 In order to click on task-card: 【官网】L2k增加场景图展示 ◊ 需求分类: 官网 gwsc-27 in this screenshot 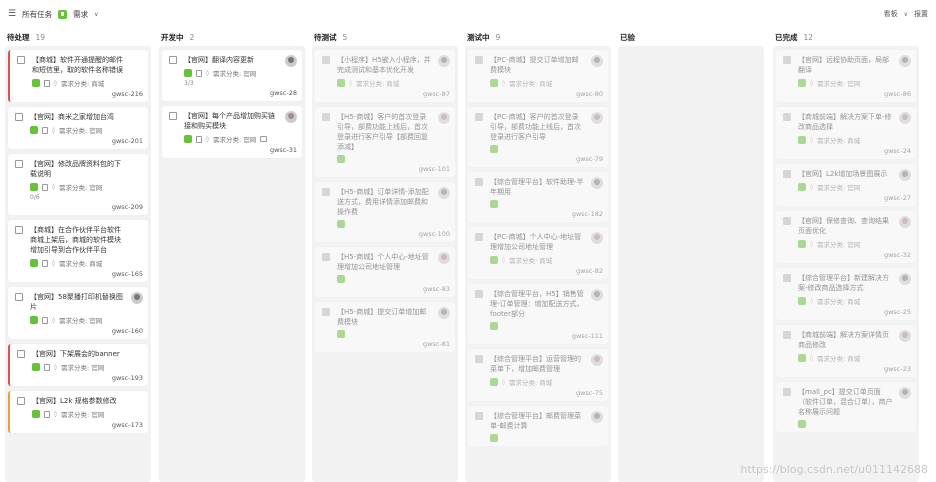, I will do `click(846, 185)`.